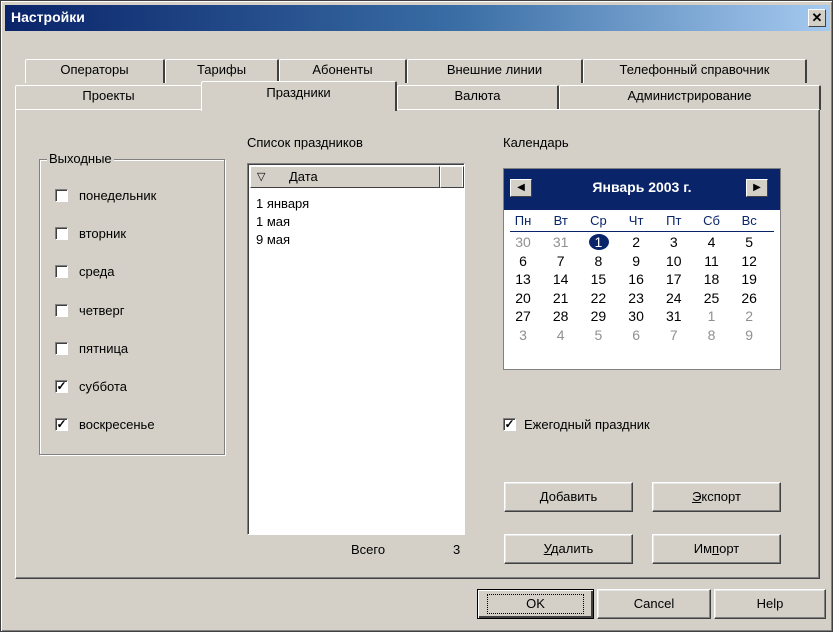  I want to click on help-button: Help, so click(770, 604).